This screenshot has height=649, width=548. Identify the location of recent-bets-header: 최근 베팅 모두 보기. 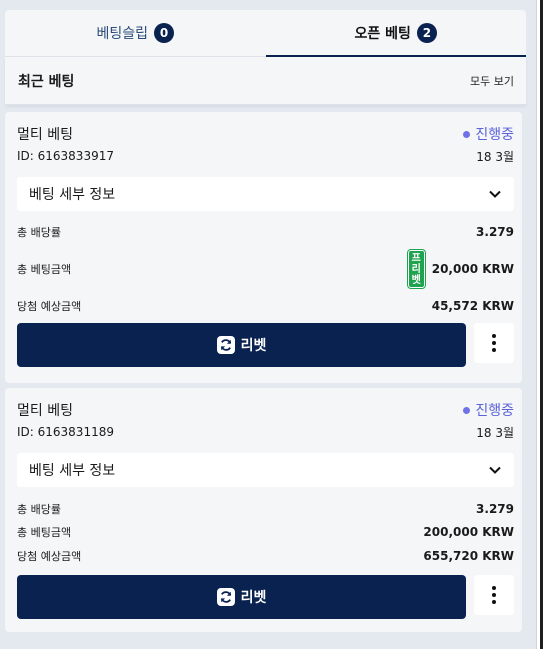
(265, 81).